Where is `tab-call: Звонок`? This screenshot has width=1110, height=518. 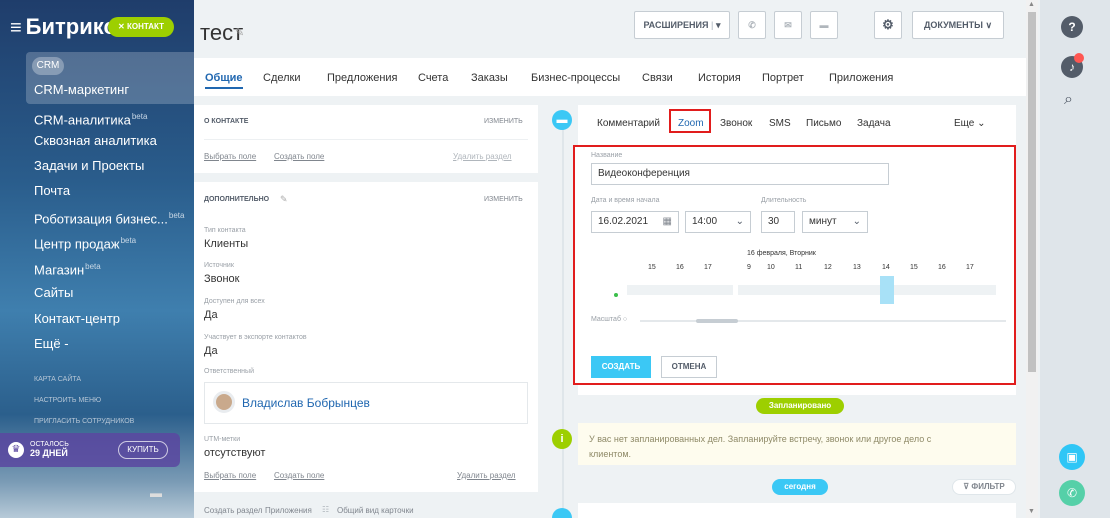
tab-call: Звонок is located at coordinates (736, 123).